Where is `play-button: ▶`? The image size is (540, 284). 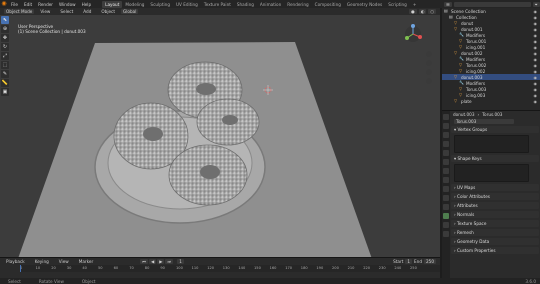 play-button: ▶ is located at coordinates (161, 261).